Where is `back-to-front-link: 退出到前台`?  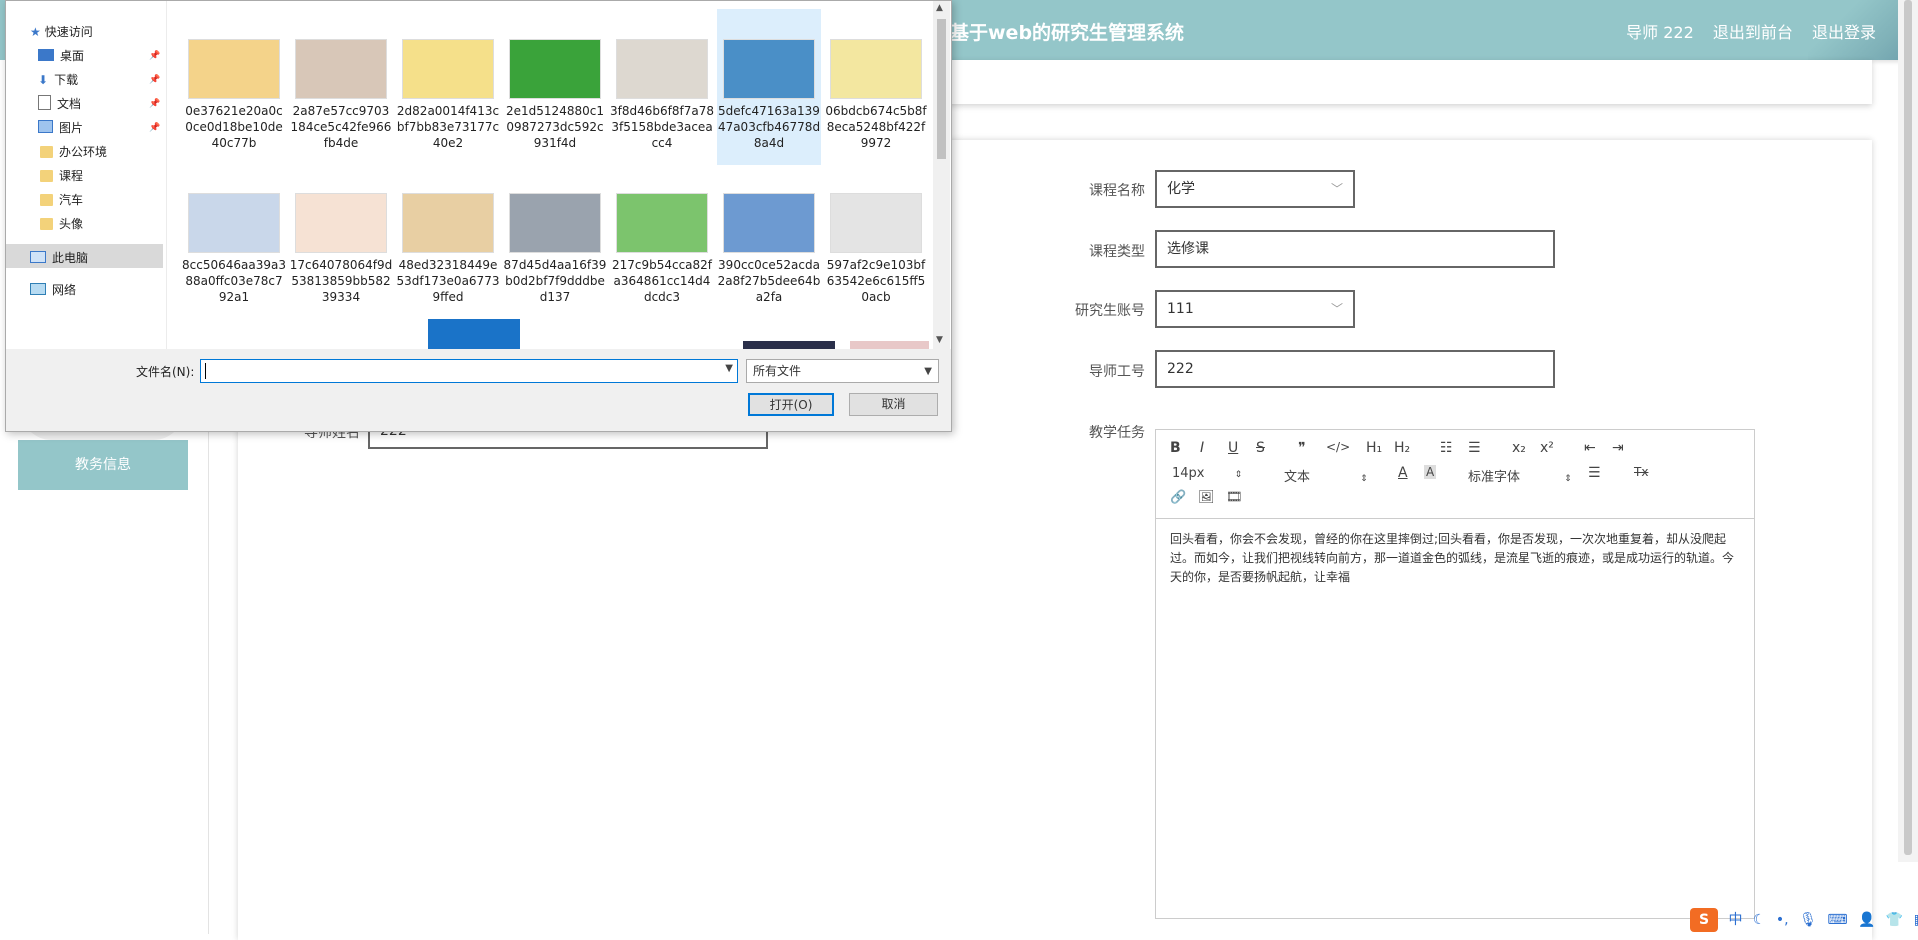 back-to-front-link: 退出到前台 is located at coordinates (1753, 32).